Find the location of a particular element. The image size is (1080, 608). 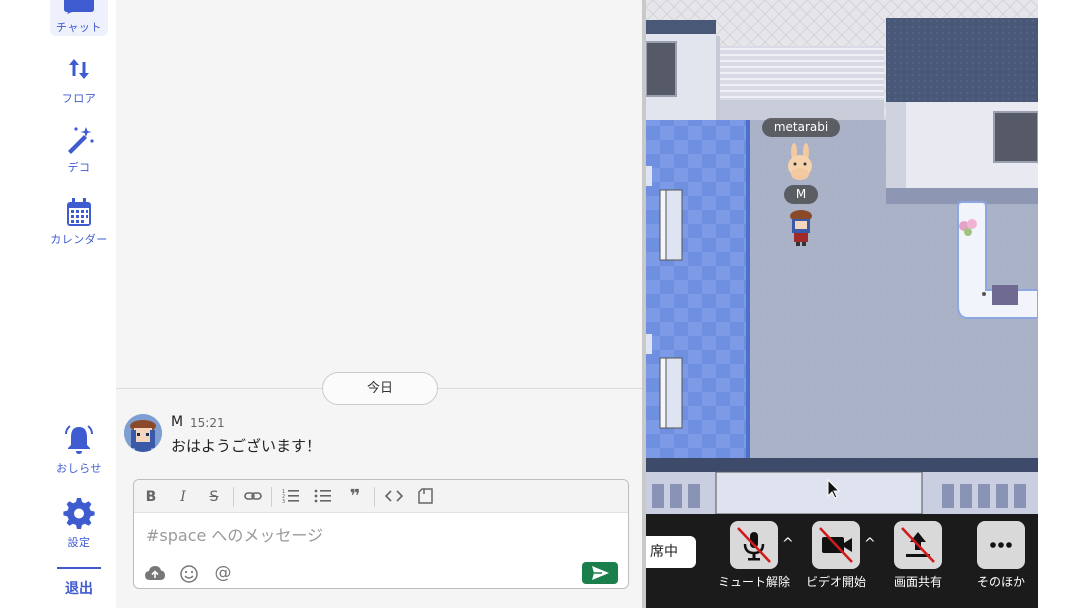

date-divider-label: 今日 is located at coordinates (380, 388).